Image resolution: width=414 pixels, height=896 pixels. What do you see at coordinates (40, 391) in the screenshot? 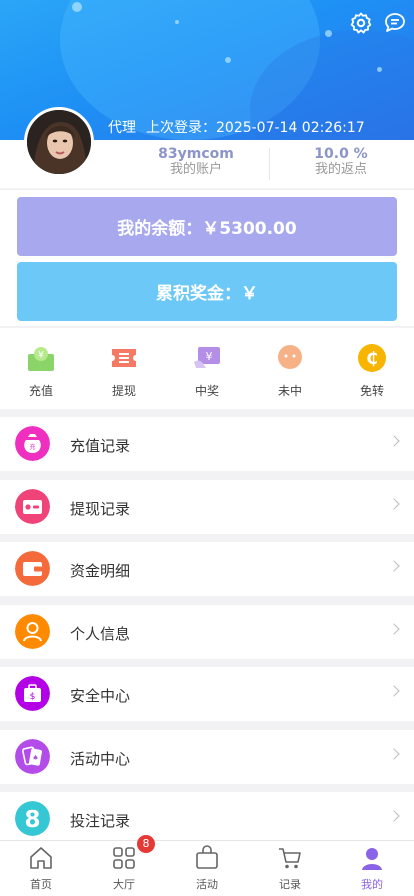
I see `quick-action-label: 充值` at bounding box center [40, 391].